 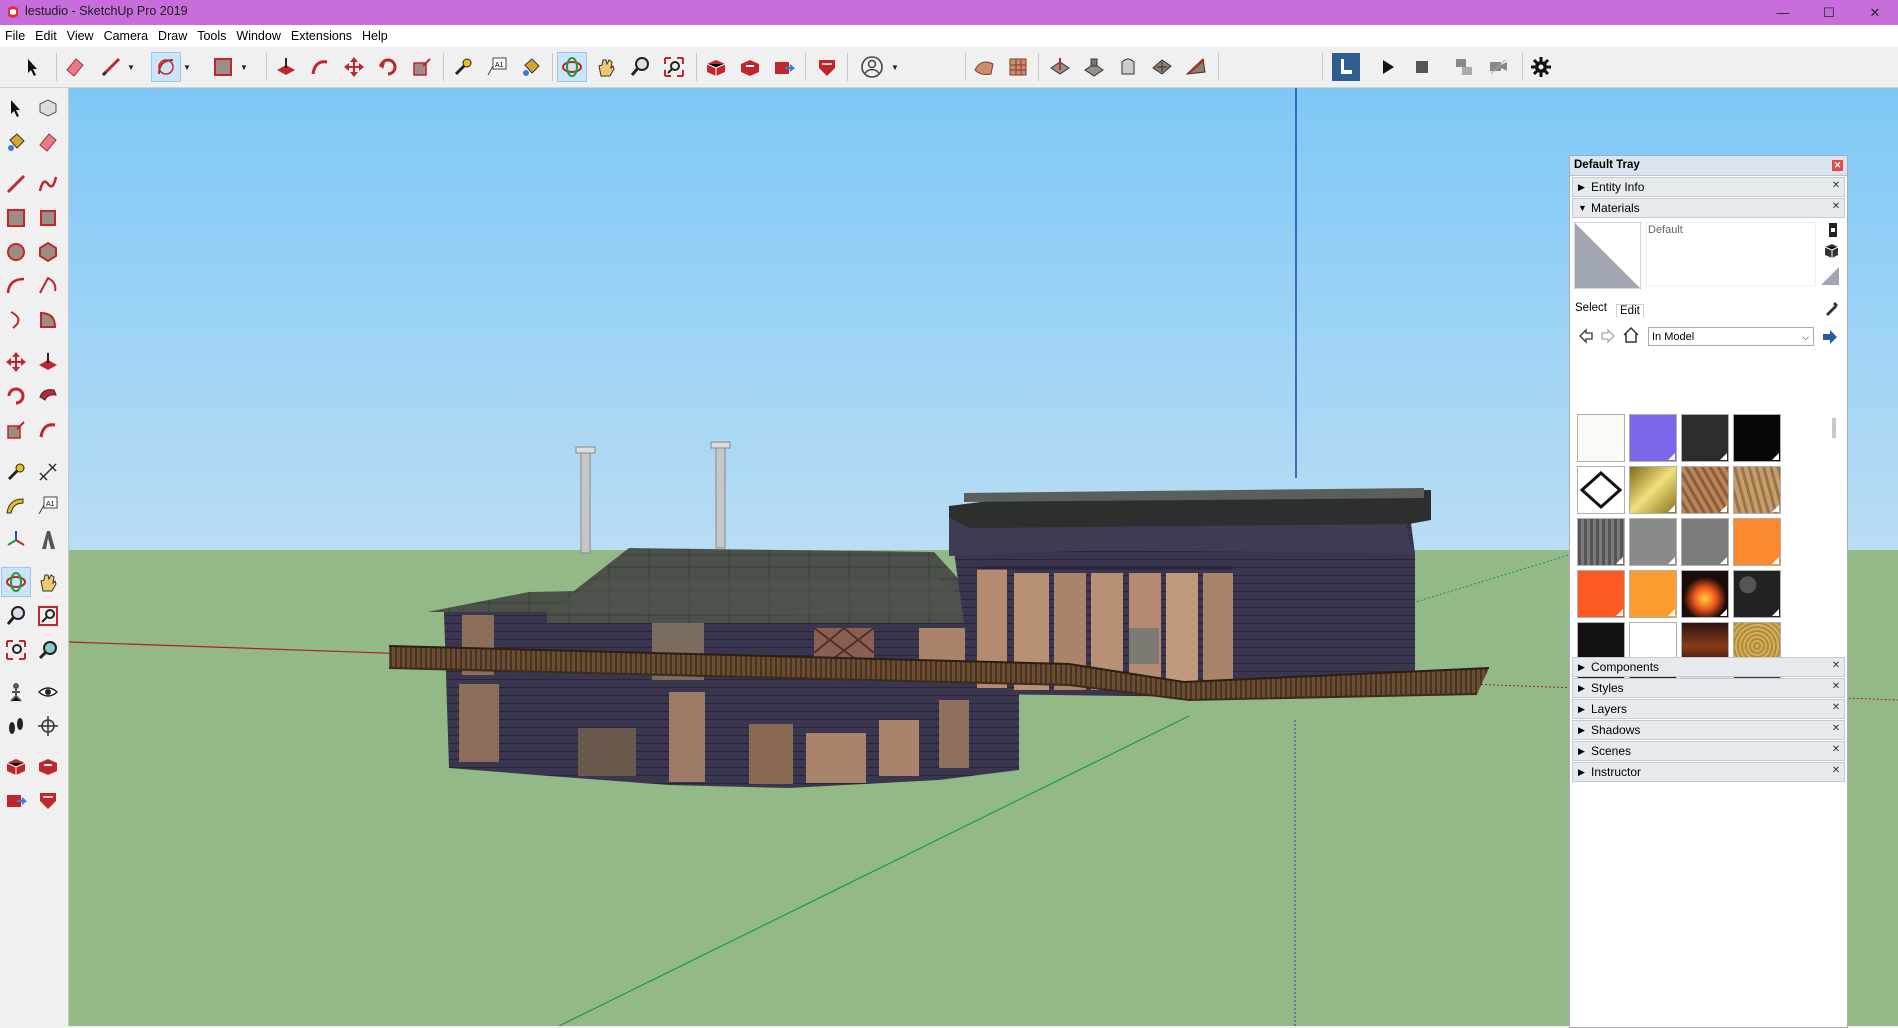 What do you see at coordinates (16, 472) in the screenshot?
I see `tape-measure-icon` at bounding box center [16, 472].